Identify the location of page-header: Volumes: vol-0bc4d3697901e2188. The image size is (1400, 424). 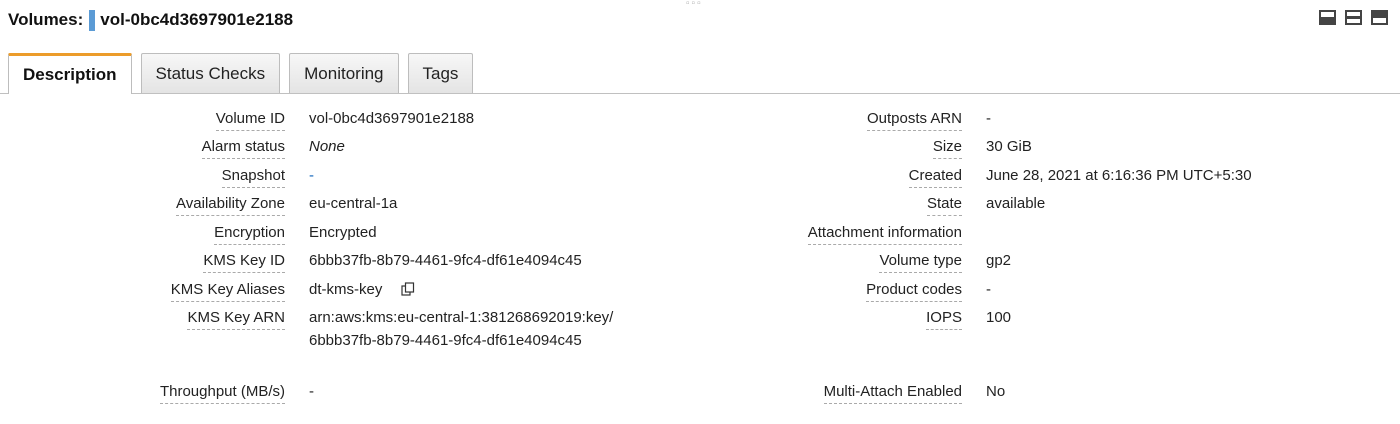
(150, 20).